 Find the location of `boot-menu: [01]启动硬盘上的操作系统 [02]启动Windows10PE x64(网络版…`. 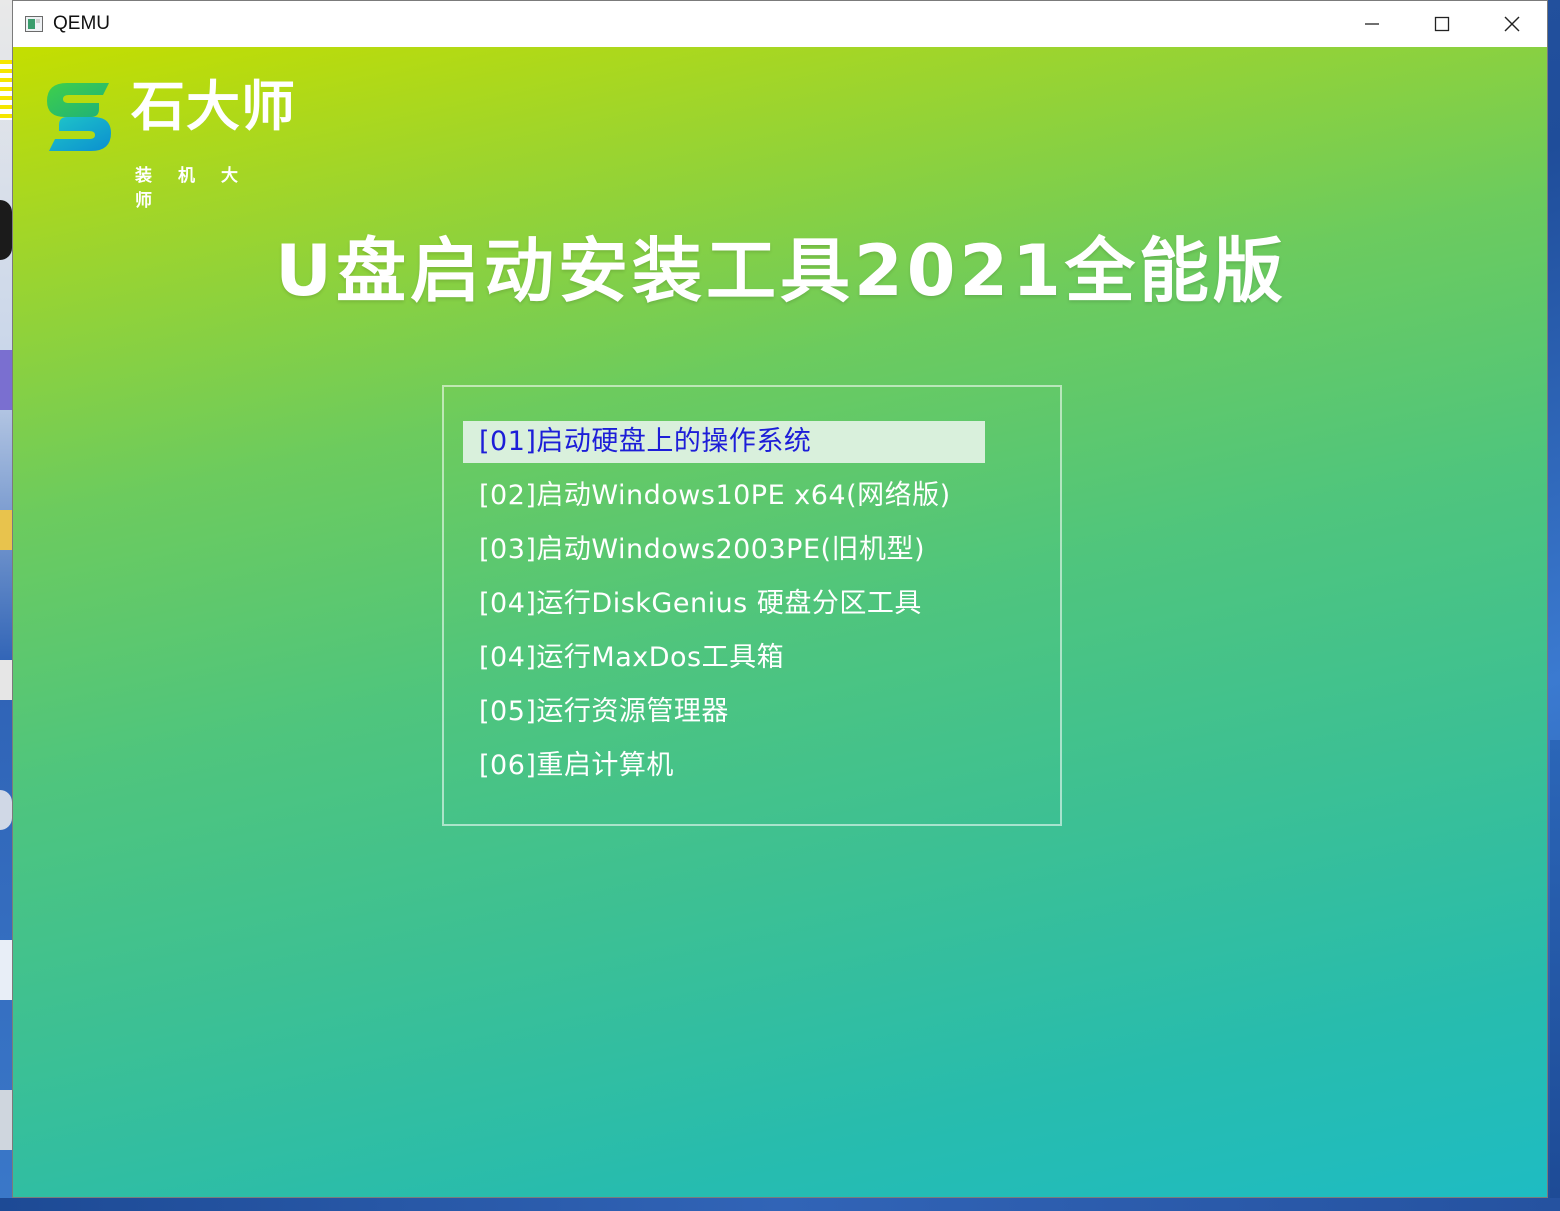

boot-menu: [01]启动硬盘上的操作系统 [02]启动Windows10PE x64(网络版… is located at coordinates (752, 605).